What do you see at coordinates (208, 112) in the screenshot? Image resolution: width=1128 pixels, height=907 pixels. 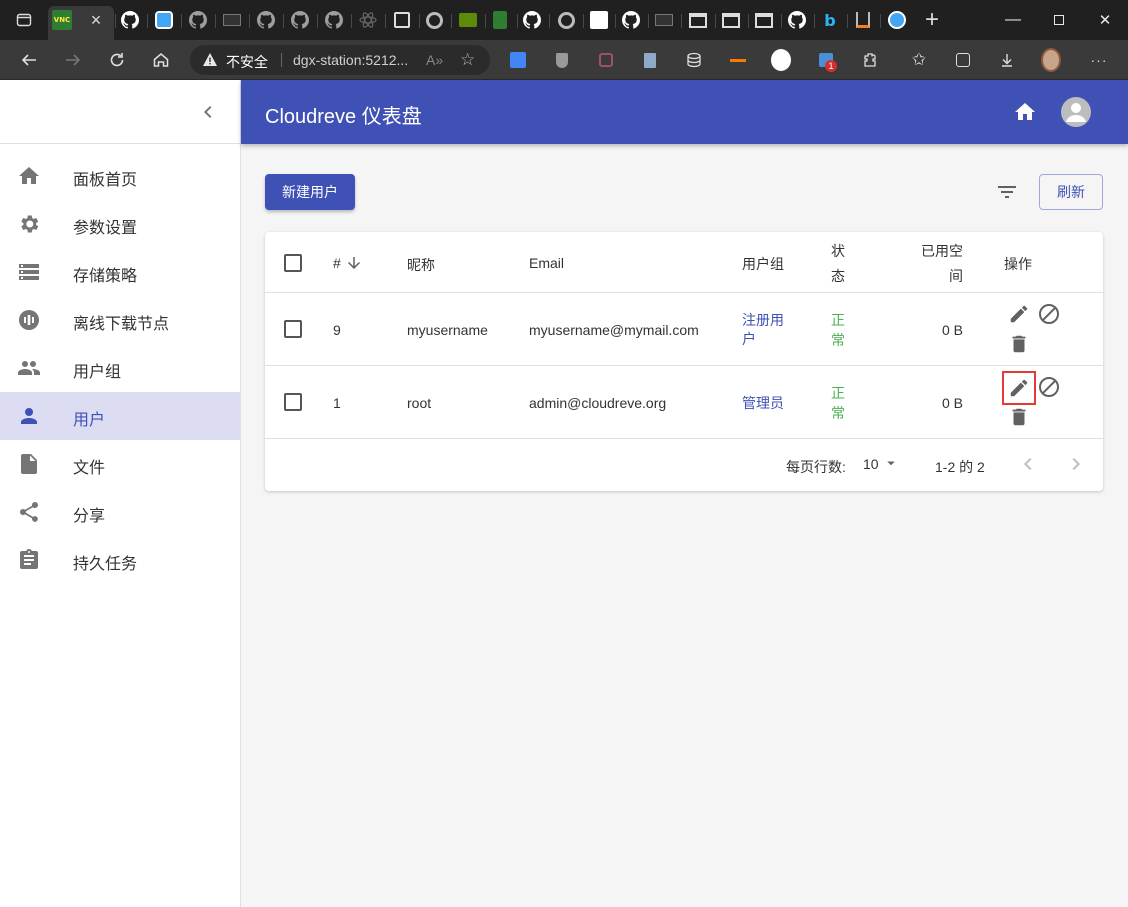 I see `chevron-left-icon` at bounding box center [208, 112].